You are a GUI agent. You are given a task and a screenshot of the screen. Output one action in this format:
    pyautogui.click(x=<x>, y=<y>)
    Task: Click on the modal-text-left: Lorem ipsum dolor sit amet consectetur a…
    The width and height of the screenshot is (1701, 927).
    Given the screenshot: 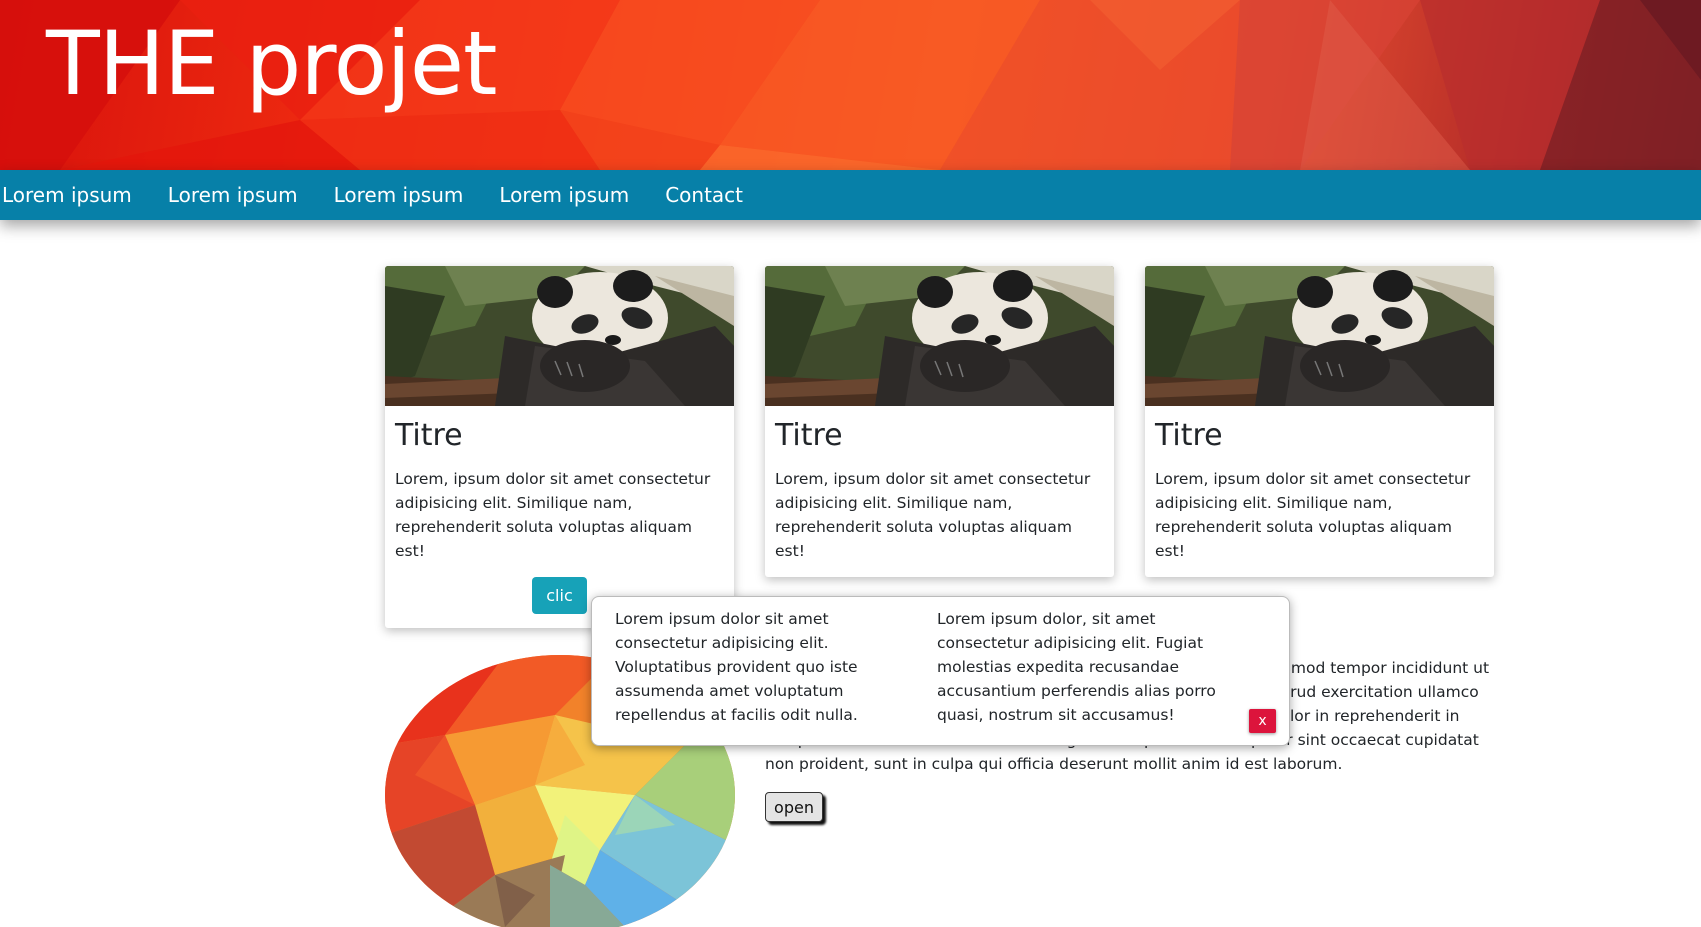 What is the action you would take?
    pyautogui.click(x=736, y=667)
    